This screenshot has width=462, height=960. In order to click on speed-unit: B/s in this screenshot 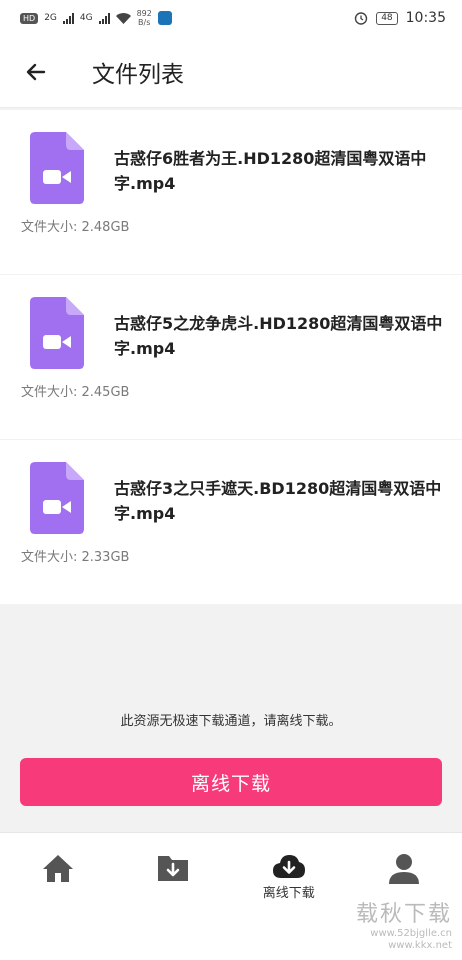, I will do `click(144, 22)`.